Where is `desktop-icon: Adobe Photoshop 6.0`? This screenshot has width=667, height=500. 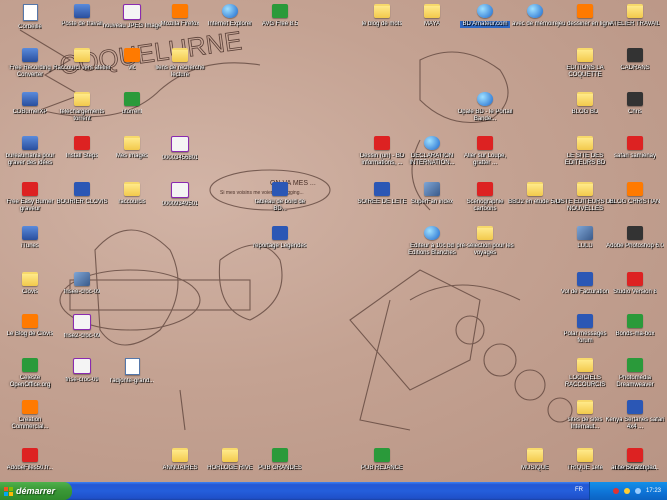 desktop-icon: Adobe Photoshop 6.0 is located at coordinates (635, 245).